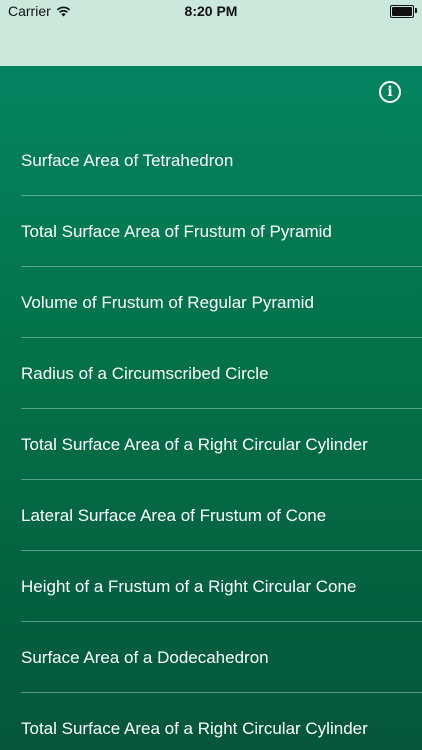 The width and height of the screenshot is (422, 750). I want to click on info-icon: i, so click(390, 92).